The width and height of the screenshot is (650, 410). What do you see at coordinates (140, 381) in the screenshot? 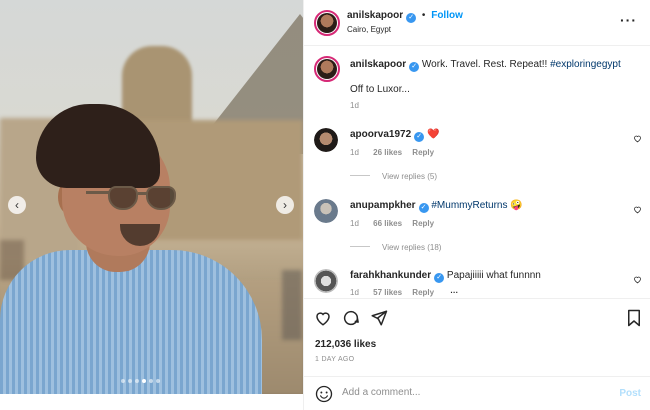
I see `carousel-dots` at bounding box center [140, 381].